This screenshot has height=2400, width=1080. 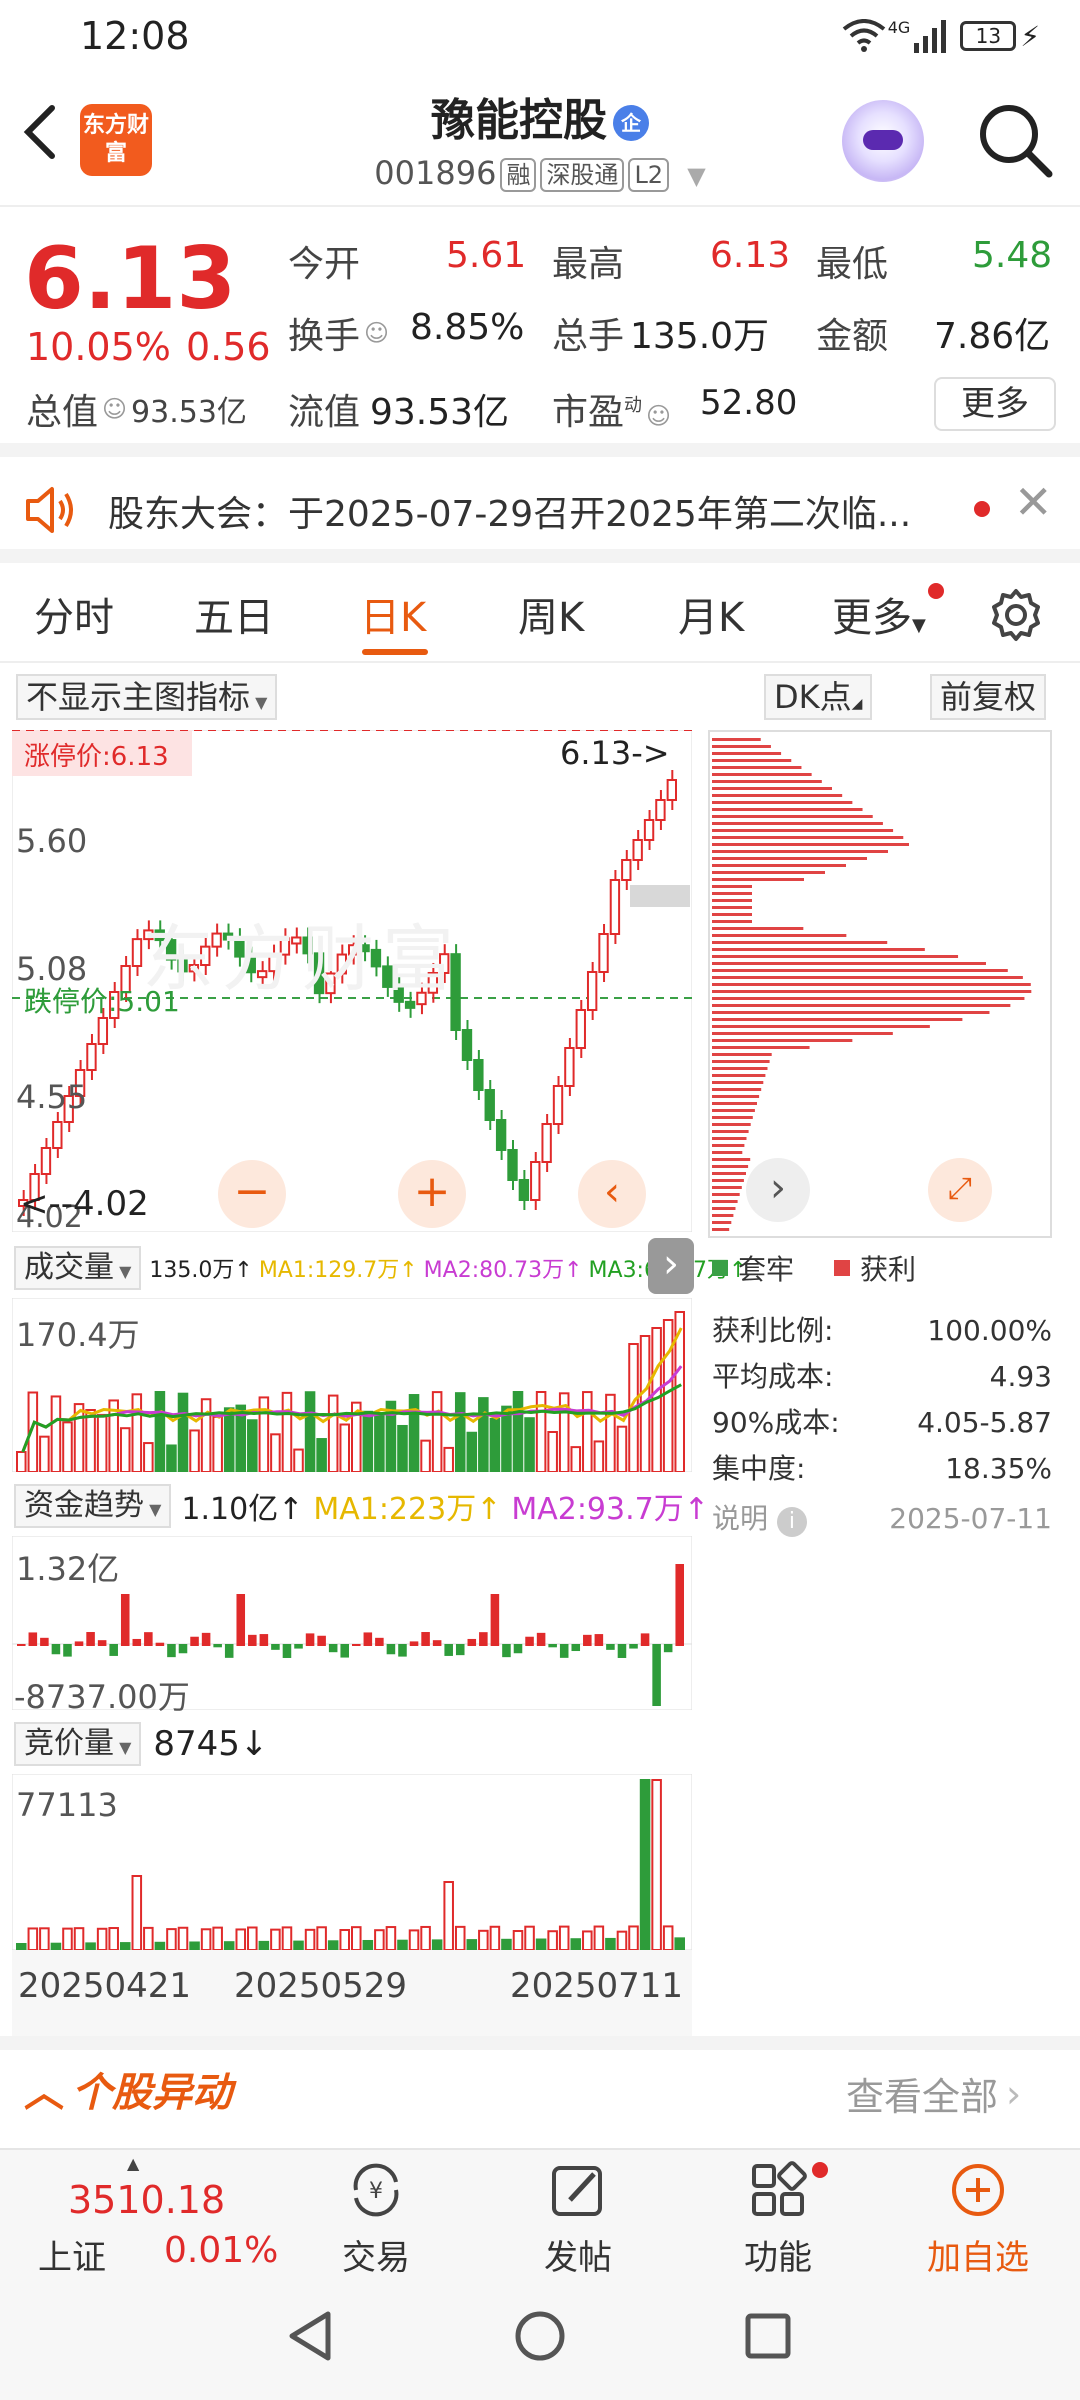 I want to click on y-tick-5-60: 5.60, so click(x=52, y=841).